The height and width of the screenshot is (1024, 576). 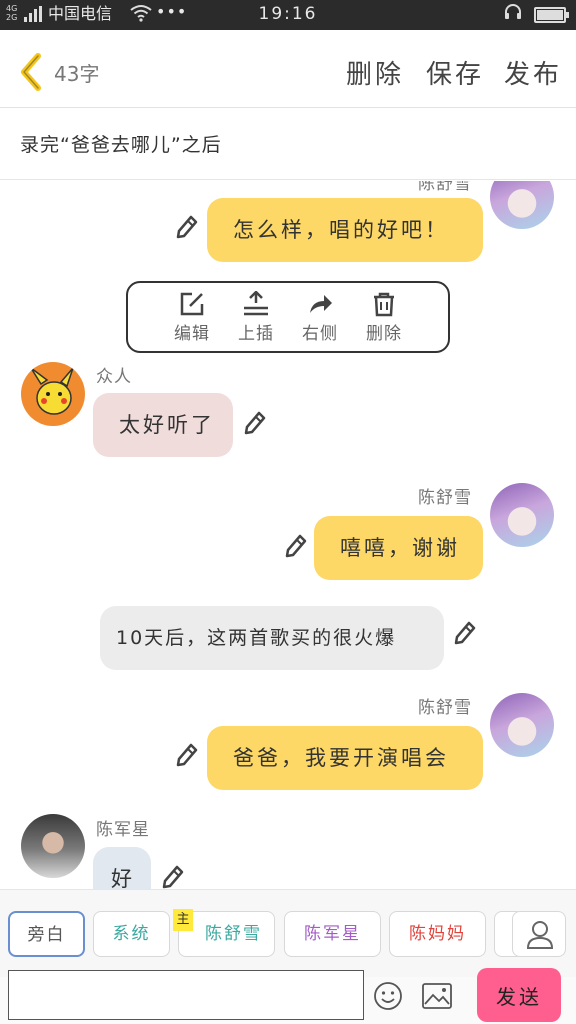 What do you see at coordinates (46, 934) in the screenshot?
I see `role-button-narrator: 旁白` at bounding box center [46, 934].